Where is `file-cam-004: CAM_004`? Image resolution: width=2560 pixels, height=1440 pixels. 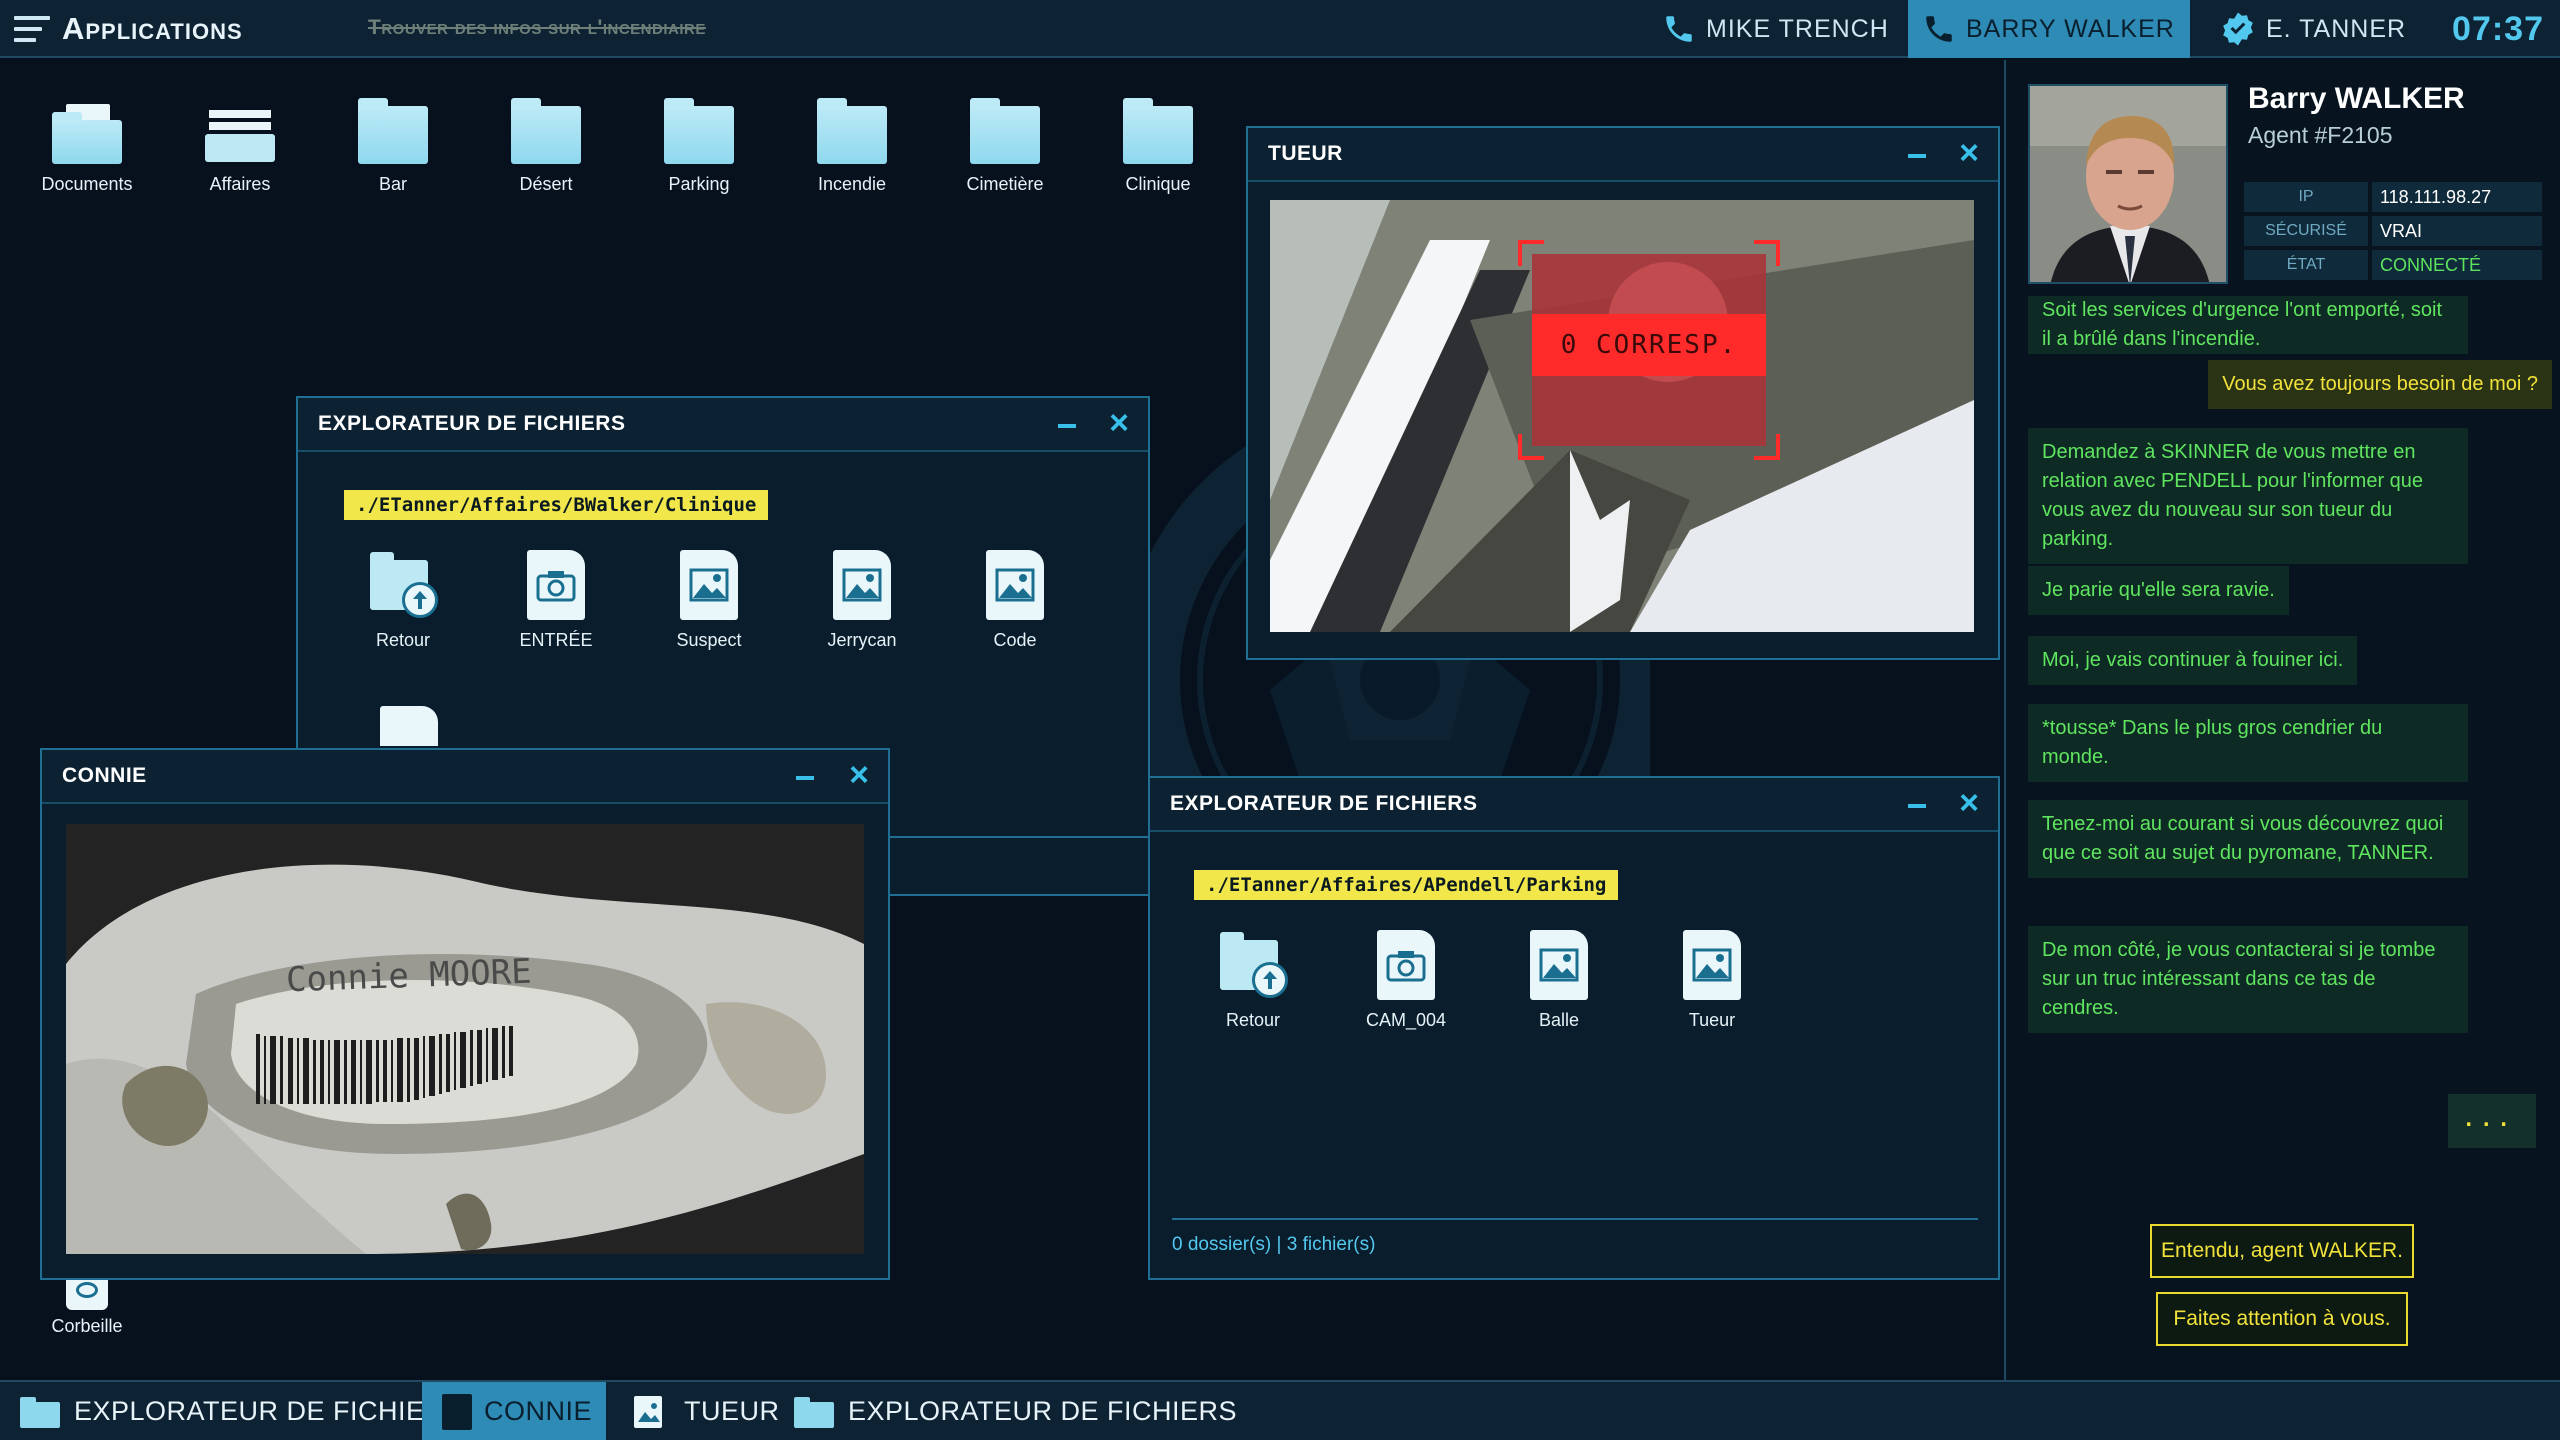 file-cam-004: CAM_004 is located at coordinates (1406, 980).